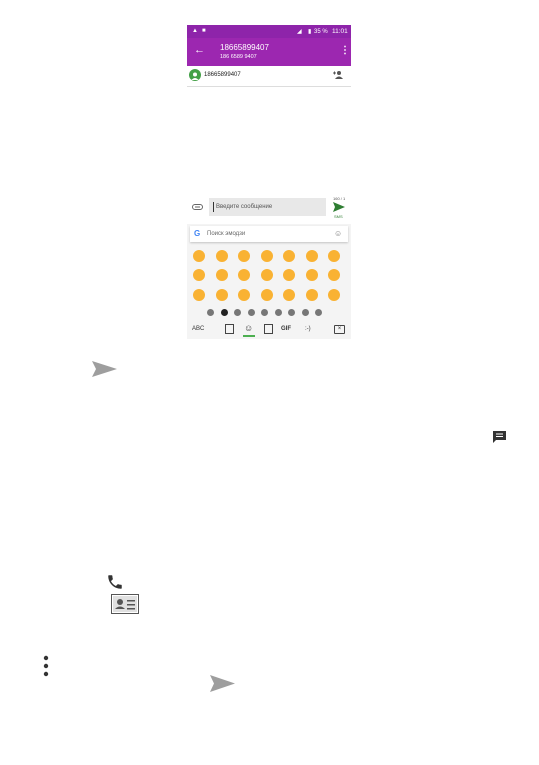 The height and width of the screenshot is (765, 539). What do you see at coordinates (338, 75) in the screenshot?
I see `add-person-icon` at bounding box center [338, 75].